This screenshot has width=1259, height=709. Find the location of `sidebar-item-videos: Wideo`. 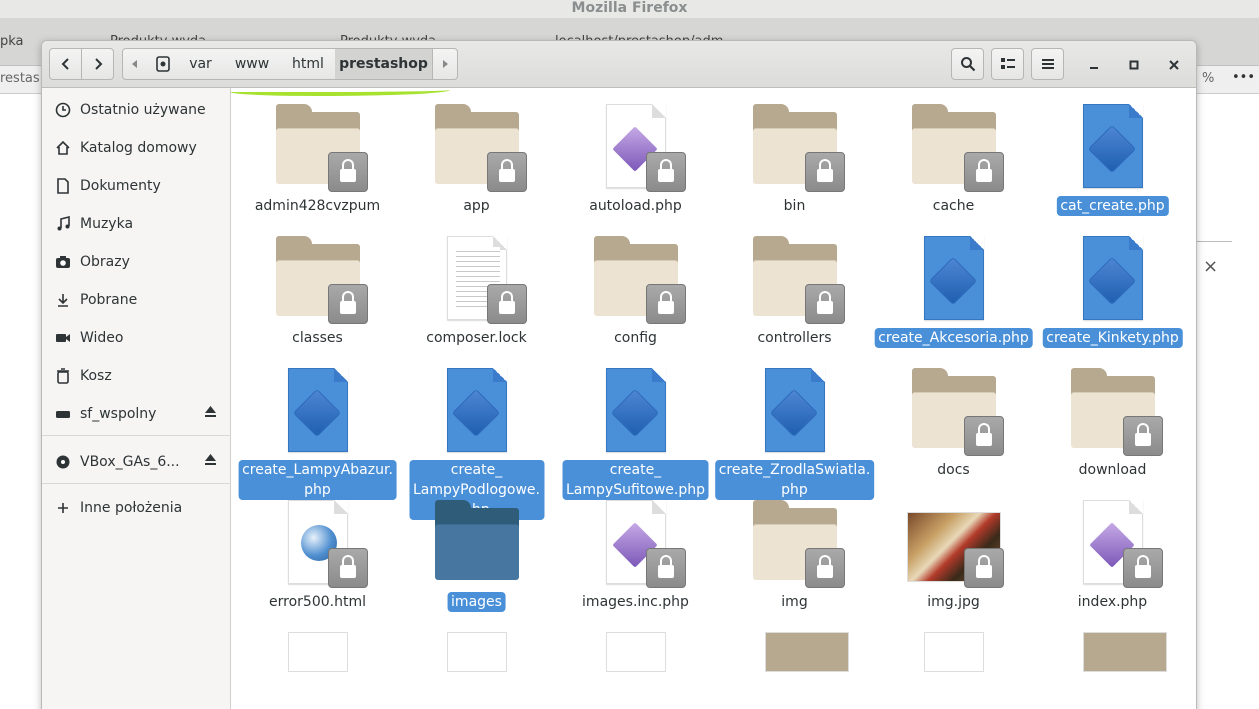

sidebar-item-videos: Wideo is located at coordinates (136, 338).